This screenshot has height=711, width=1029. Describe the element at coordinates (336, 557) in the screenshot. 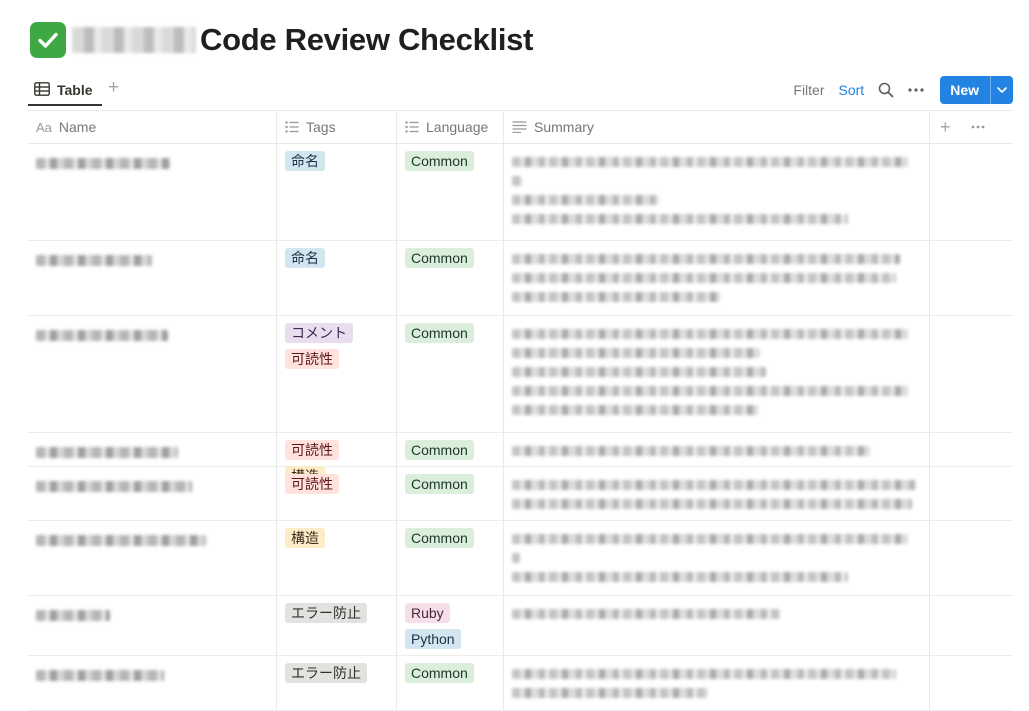

I see `cell-tags: 構造` at that location.